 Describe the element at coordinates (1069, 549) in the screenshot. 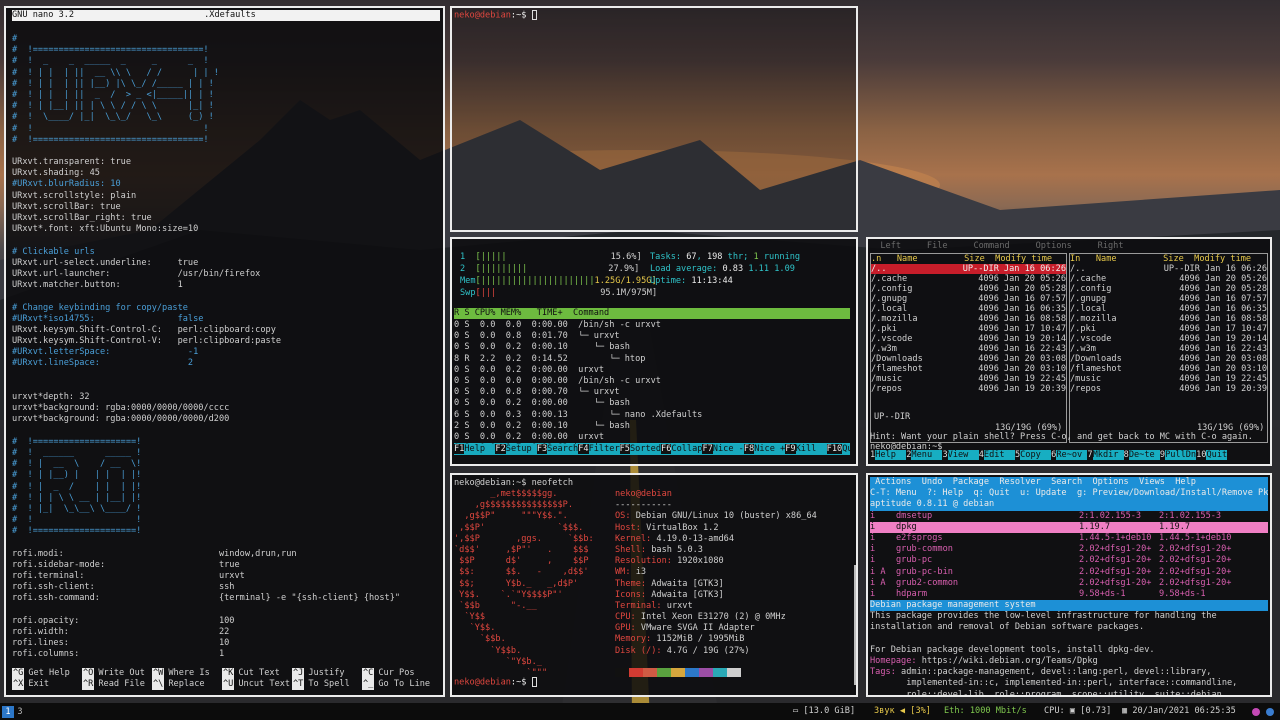

I see `package-row: i grub-common 2.02+dfsg1-20+ 2.02+dfsg1-20+` at that location.